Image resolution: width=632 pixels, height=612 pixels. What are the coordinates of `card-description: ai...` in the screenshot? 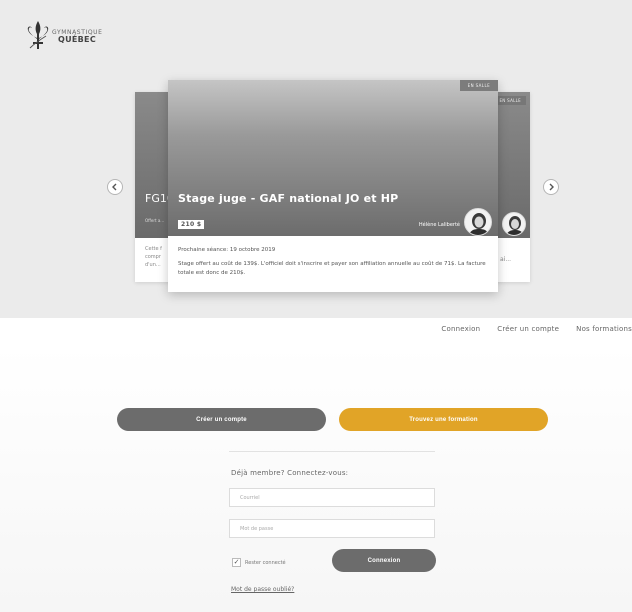 It's located at (506, 259).